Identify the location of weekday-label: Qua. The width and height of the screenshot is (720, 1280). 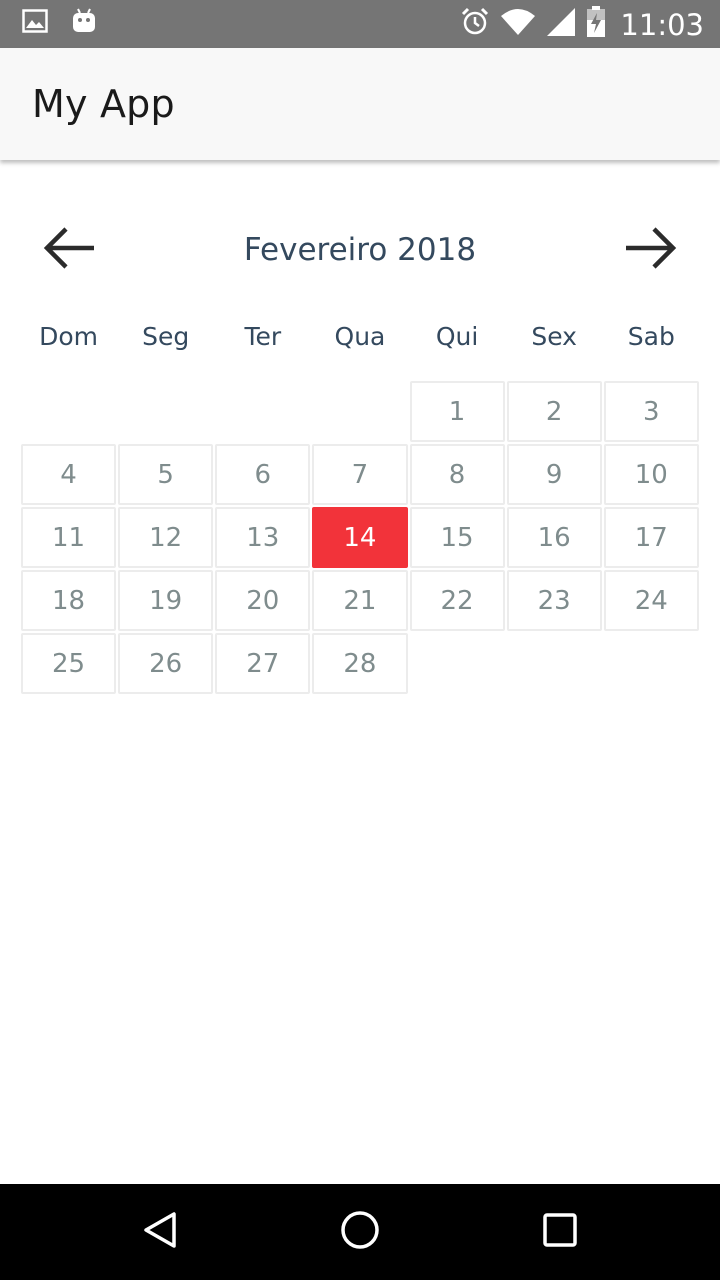
(360, 336).